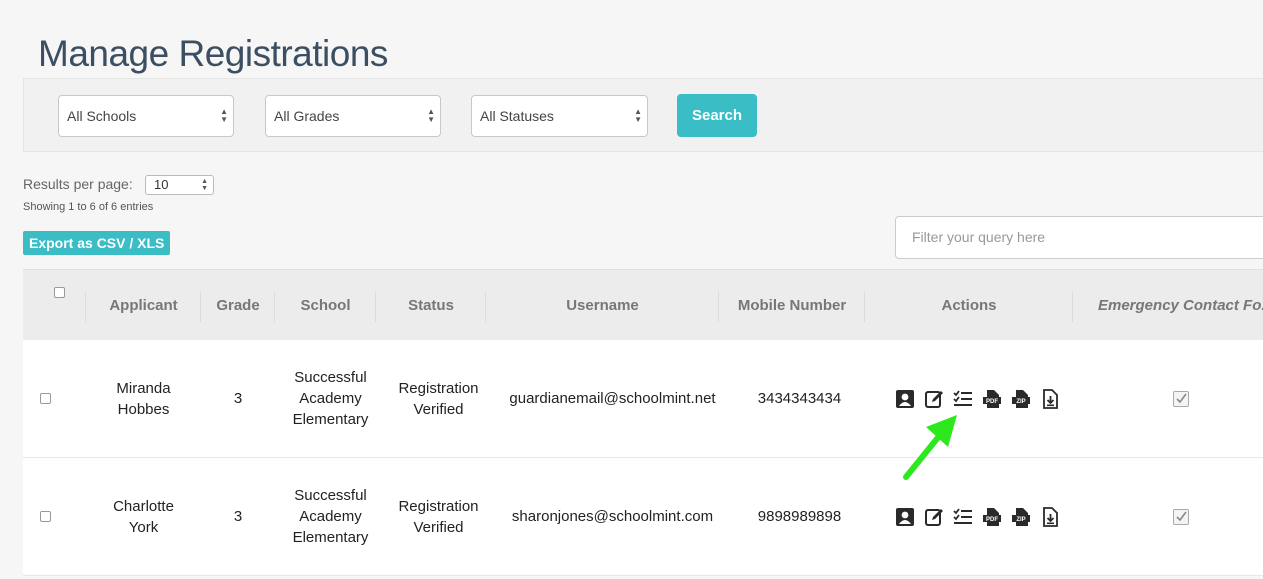 This screenshot has height=579, width=1263. Describe the element at coordinates (612, 516) in the screenshot. I see `username-cell: sharonjones@schoolmint.com` at that location.